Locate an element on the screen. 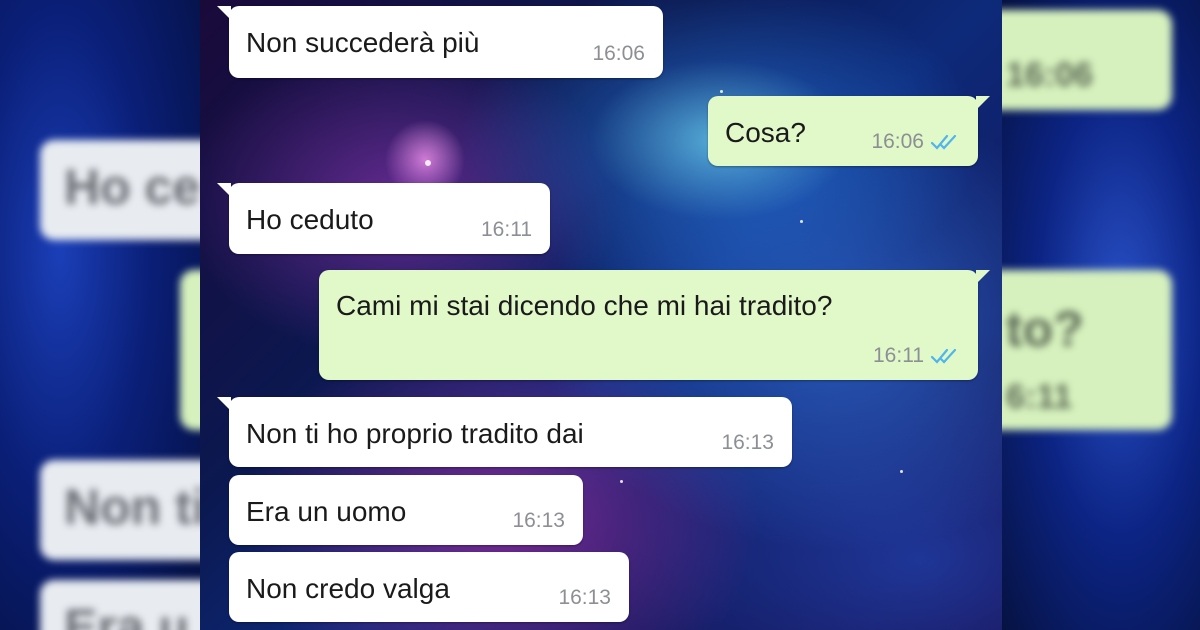  message-text: Non succederà più is located at coordinates (363, 42).